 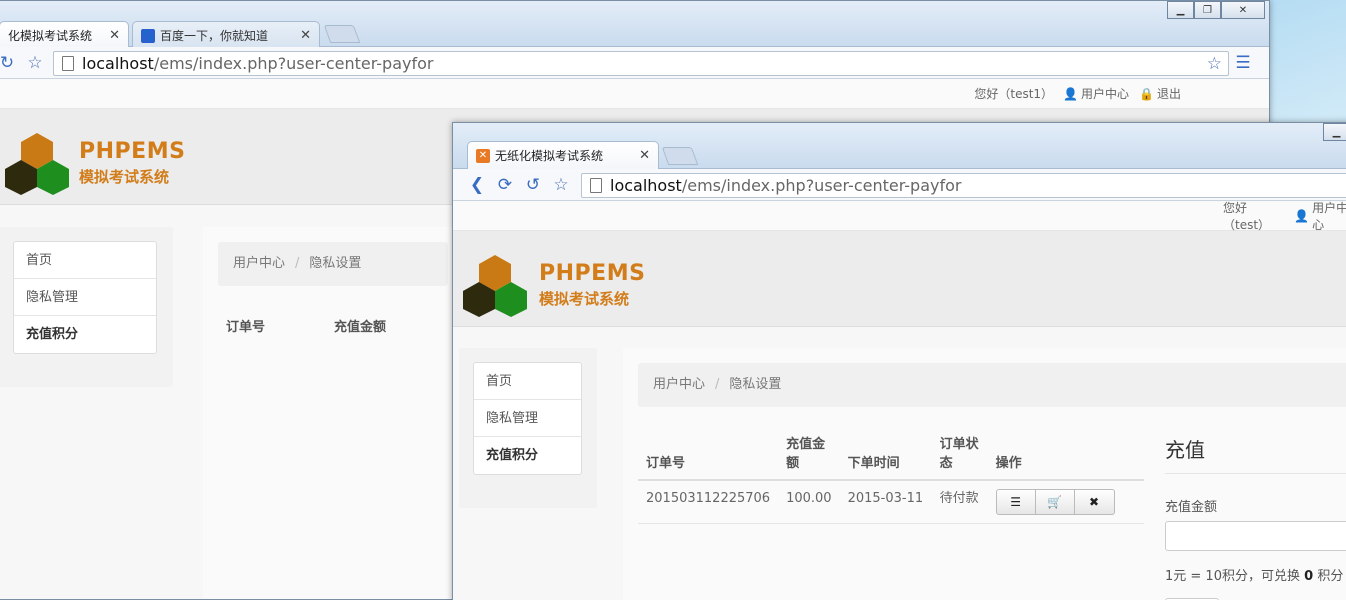 I want to click on back-icon: ❮, so click(x=477, y=185).